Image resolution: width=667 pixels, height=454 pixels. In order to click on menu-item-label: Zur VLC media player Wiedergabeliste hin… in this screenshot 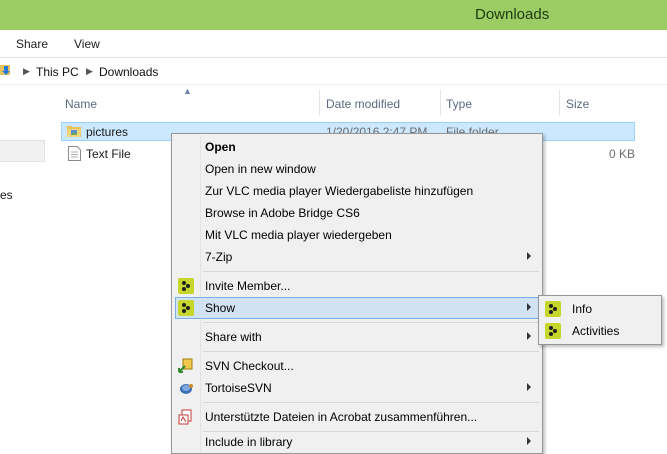, I will do `click(339, 191)`.